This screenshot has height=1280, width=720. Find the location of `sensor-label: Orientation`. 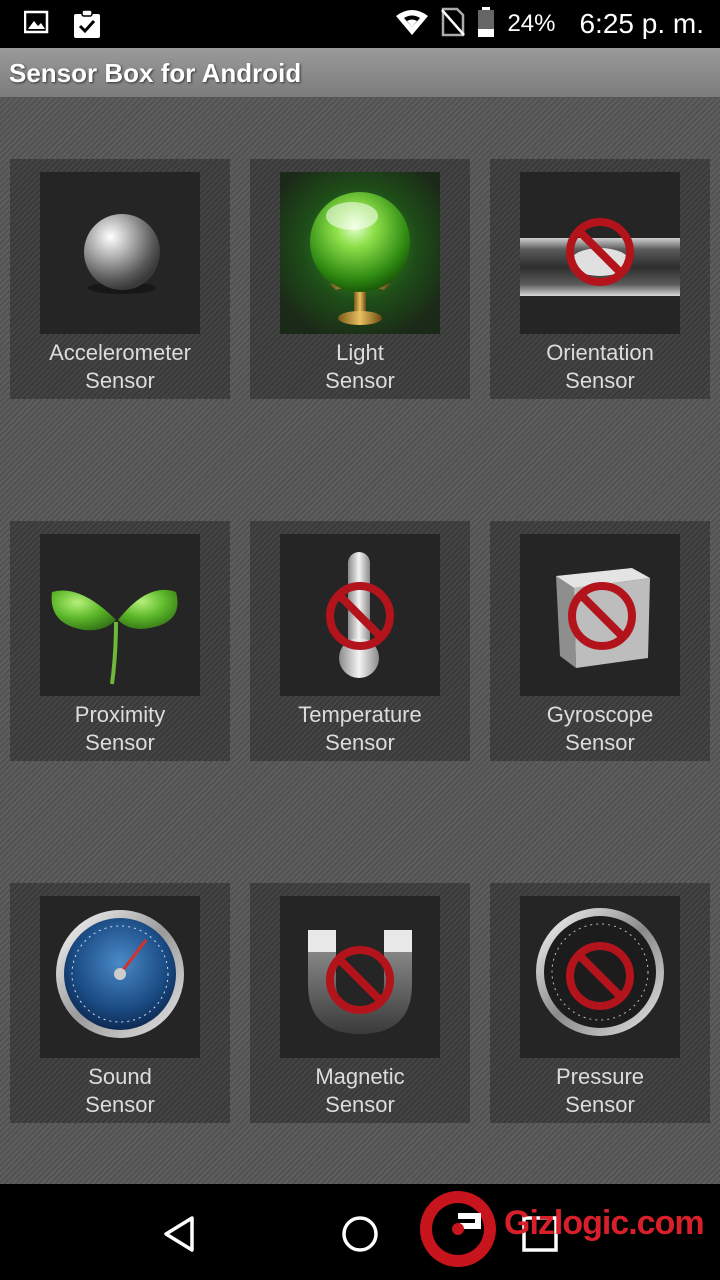

sensor-label: Orientation is located at coordinates (600, 352).